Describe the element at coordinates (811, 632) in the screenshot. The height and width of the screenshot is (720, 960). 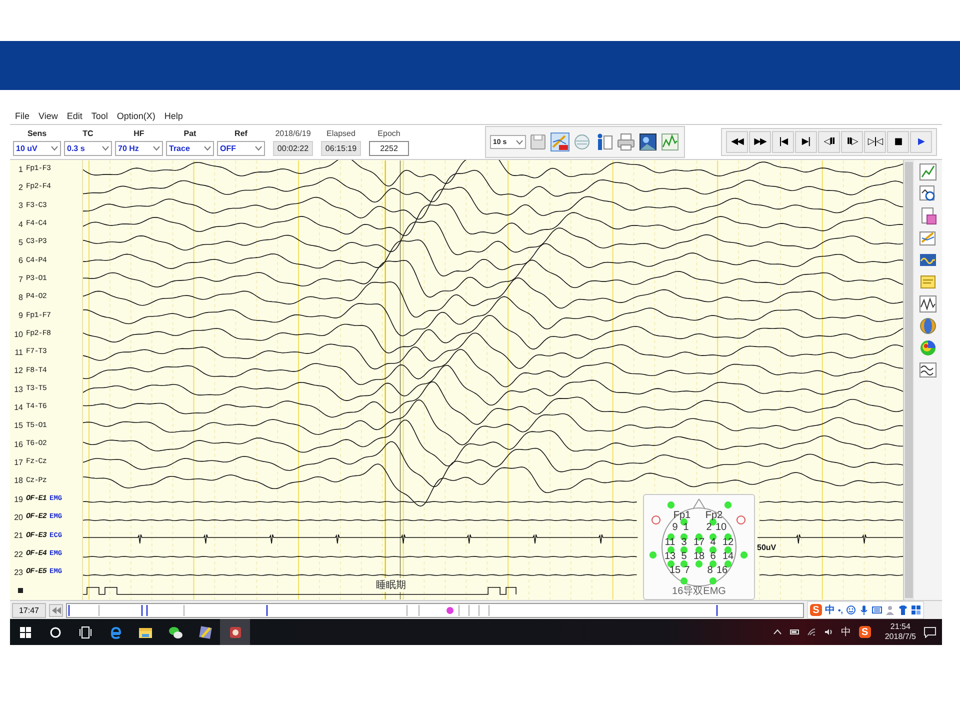
I see `wifi-icon` at that location.